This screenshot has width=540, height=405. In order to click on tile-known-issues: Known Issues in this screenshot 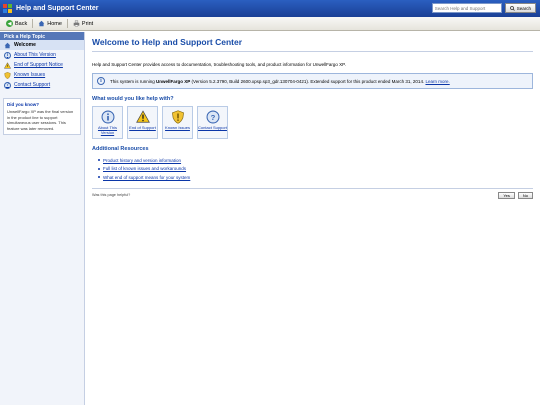, I will do `click(177, 122)`.